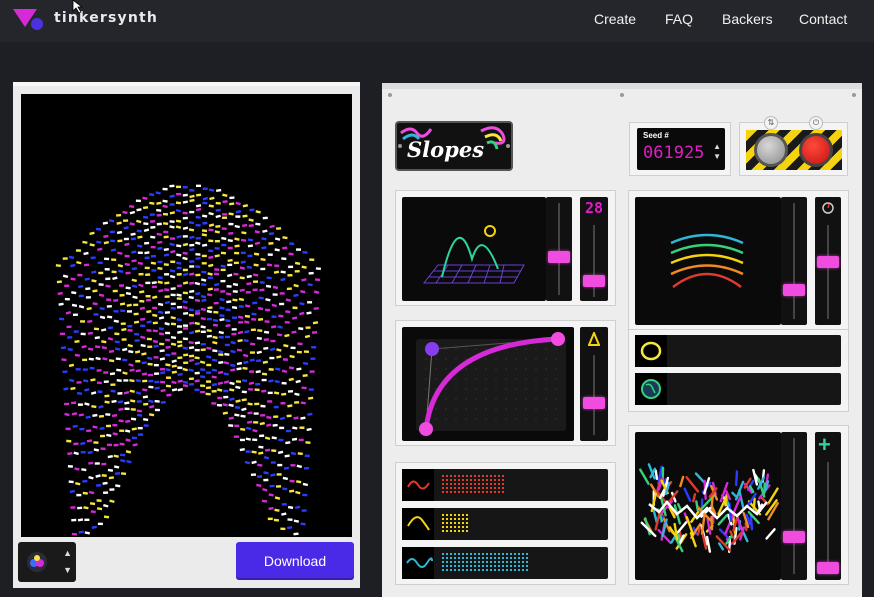  I want to click on curve-display, so click(488, 384).